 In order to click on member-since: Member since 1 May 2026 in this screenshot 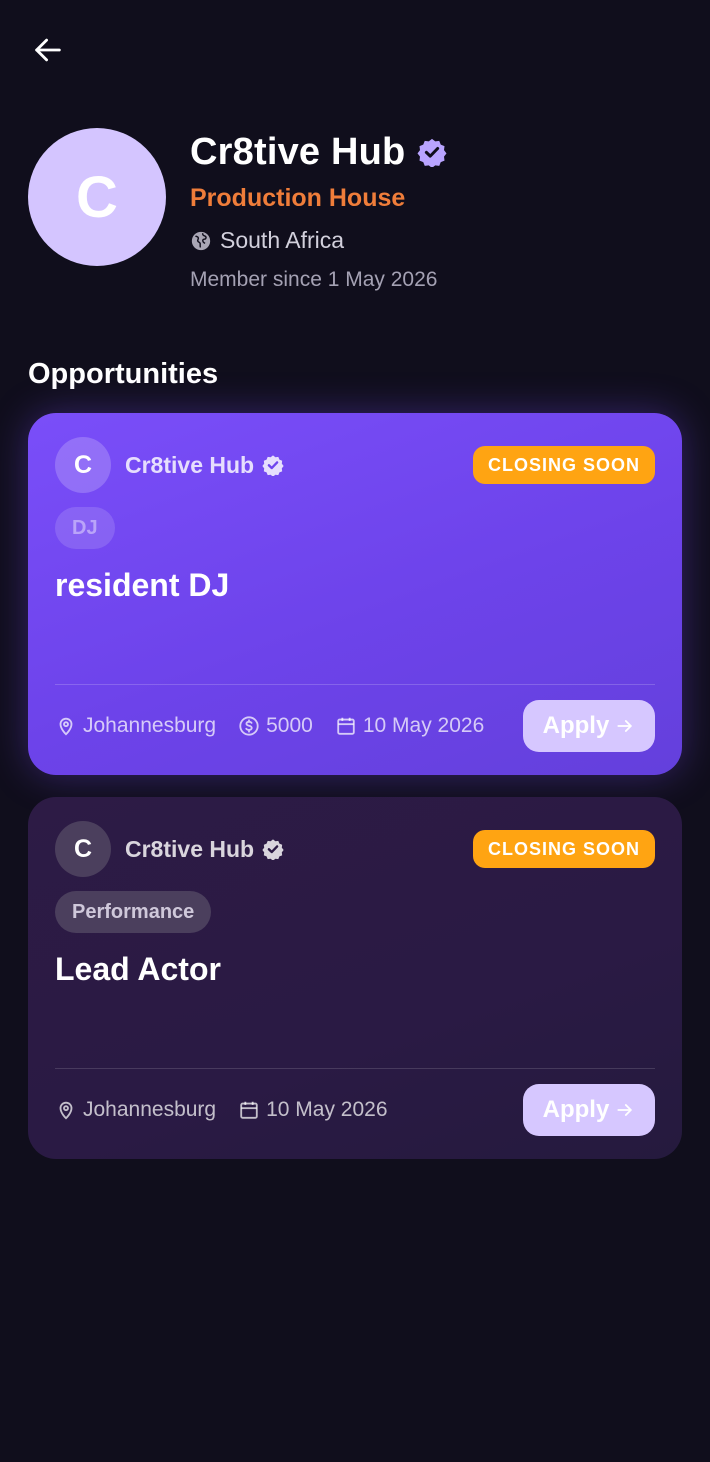, I will do `click(314, 279)`.